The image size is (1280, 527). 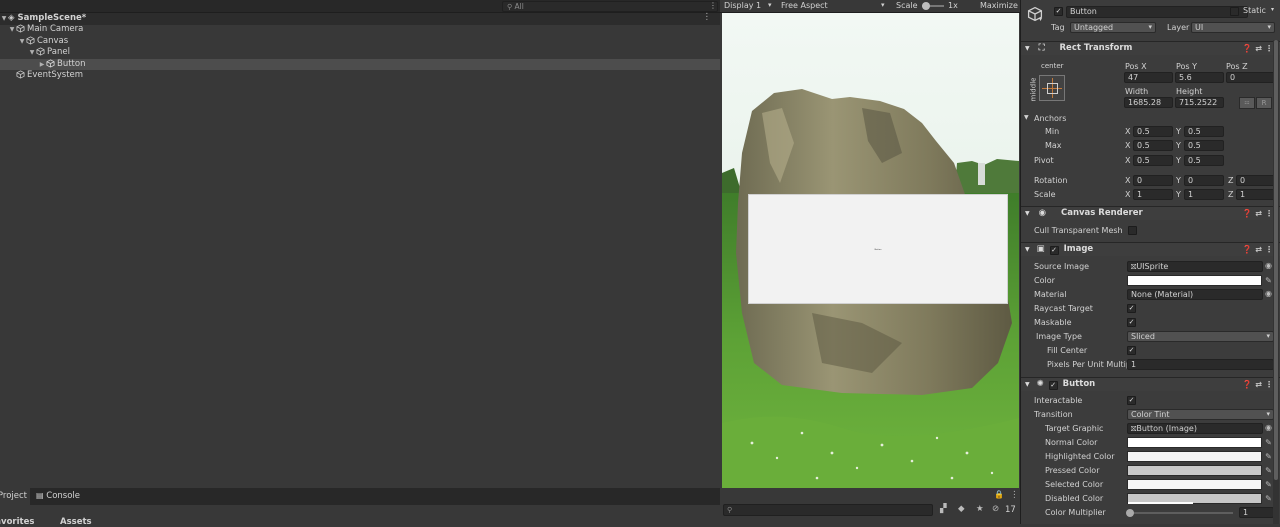 What do you see at coordinates (878, 249) in the screenshot?
I see `ui-button: Button` at bounding box center [878, 249].